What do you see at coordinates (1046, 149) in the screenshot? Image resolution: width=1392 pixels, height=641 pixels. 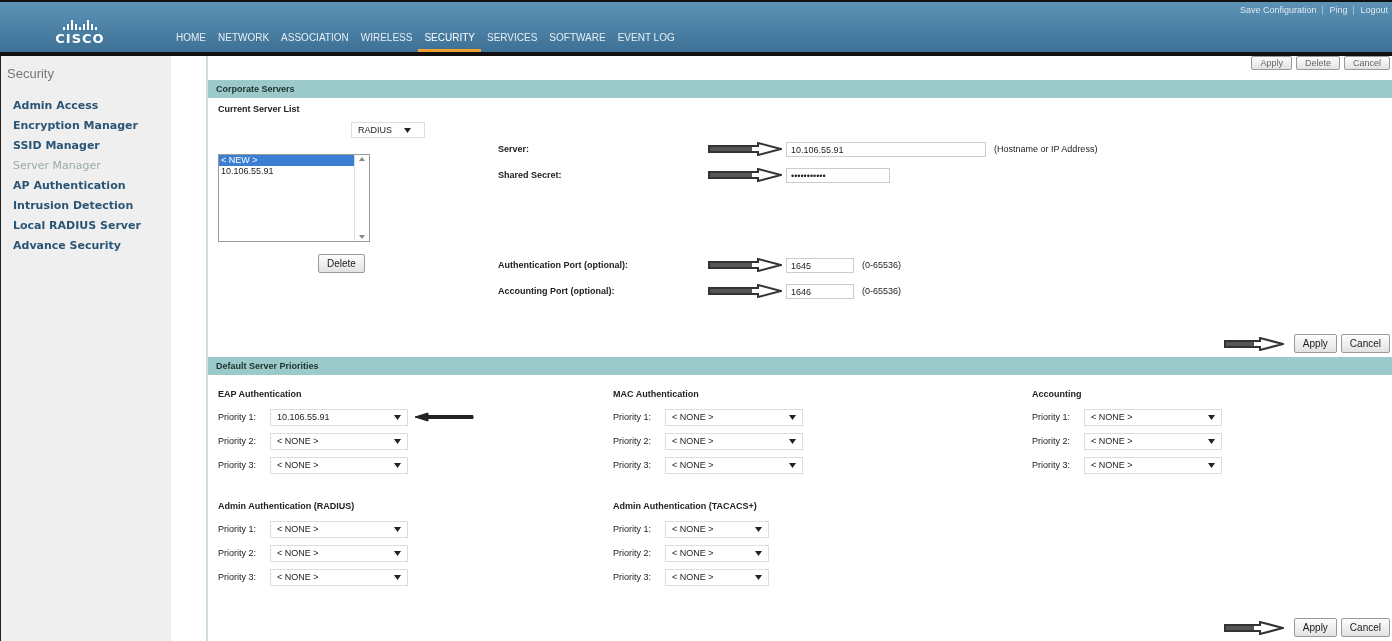 I see `field-hint: (Hostname or IP Address)` at bounding box center [1046, 149].